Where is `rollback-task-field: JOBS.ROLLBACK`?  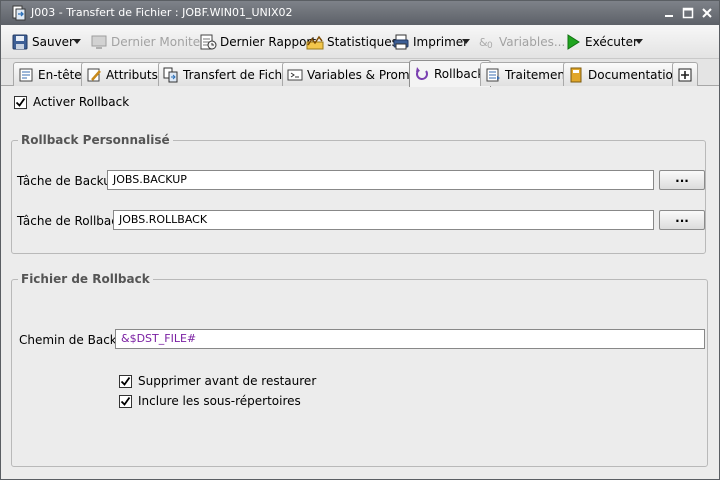
rollback-task-field: JOBS.ROLLBACK is located at coordinates (383, 220).